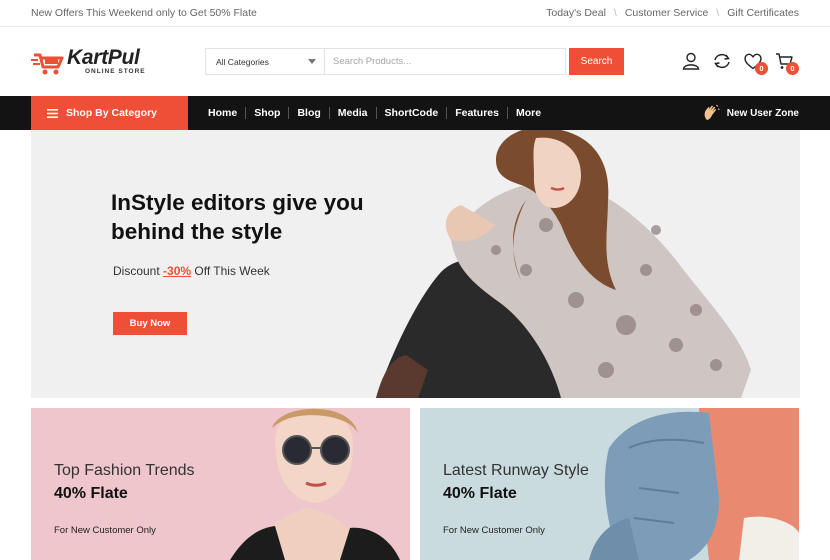 The image size is (830, 560). I want to click on cart-button: 0, so click(783, 61).